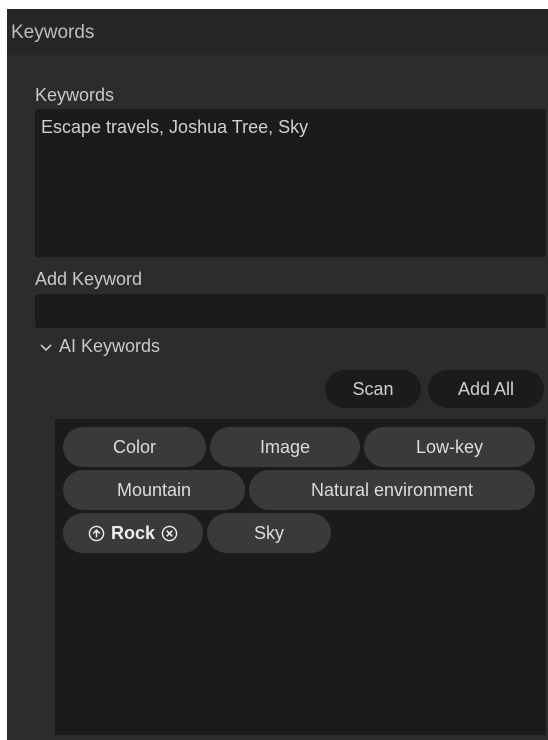 This screenshot has height=740, width=548. What do you see at coordinates (290, 311) in the screenshot?
I see `add-keyword-input` at bounding box center [290, 311].